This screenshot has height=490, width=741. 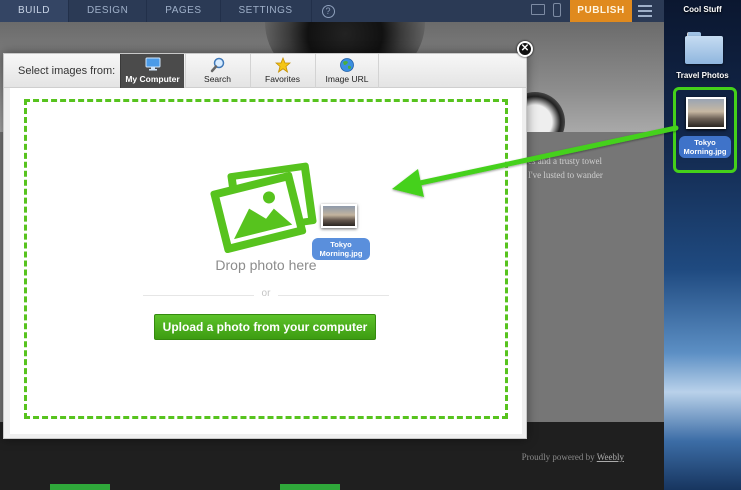 What do you see at coordinates (152, 79) in the screenshot?
I see `tab-label: My Computer` at bounding box center [152, 79].